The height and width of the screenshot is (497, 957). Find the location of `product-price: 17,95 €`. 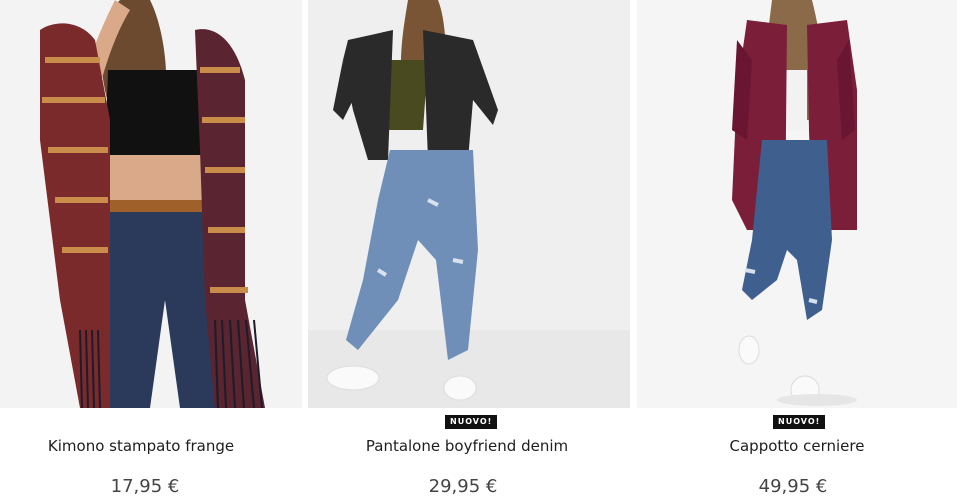

product-price: 17,95 € is located at coordinates (145, 486).